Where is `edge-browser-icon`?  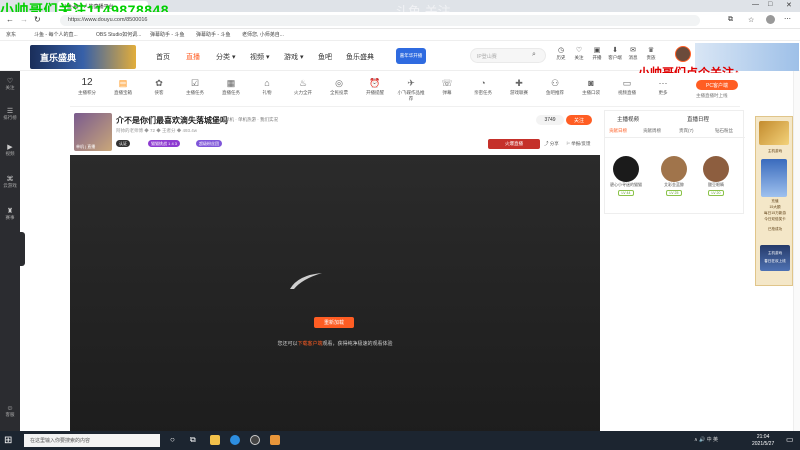
edge-browser-icon is located at coordinates (235, 440).